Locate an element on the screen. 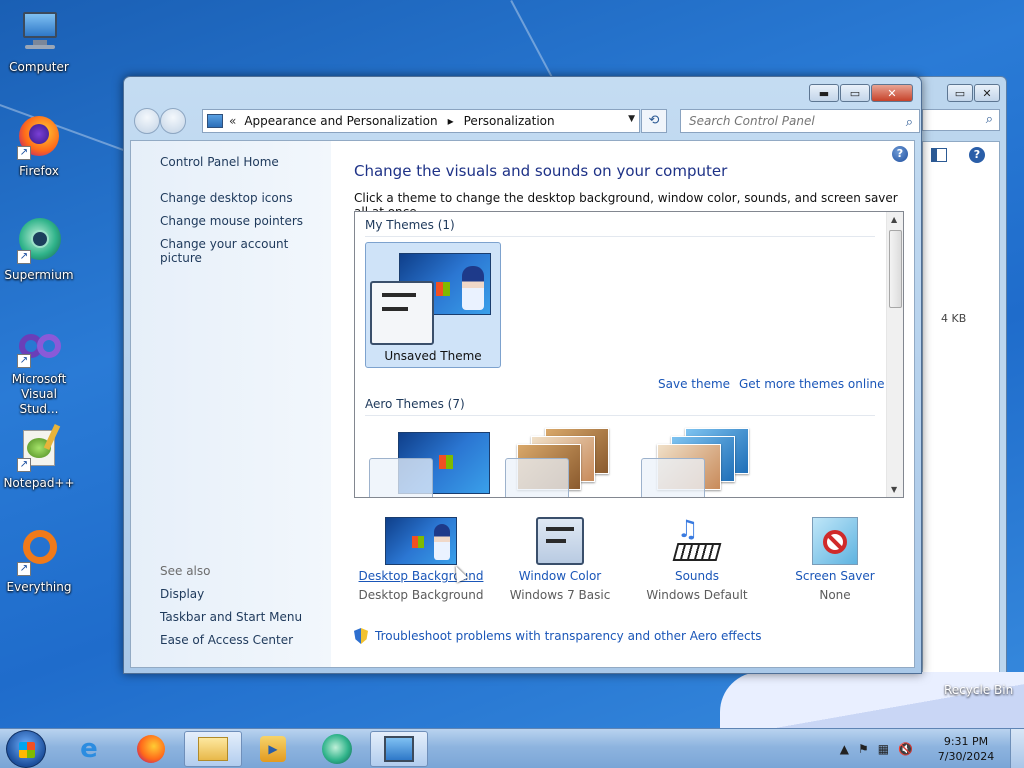  change-mouse-pointers-link: Change mouse pointers is located at coordinates (231, 221).